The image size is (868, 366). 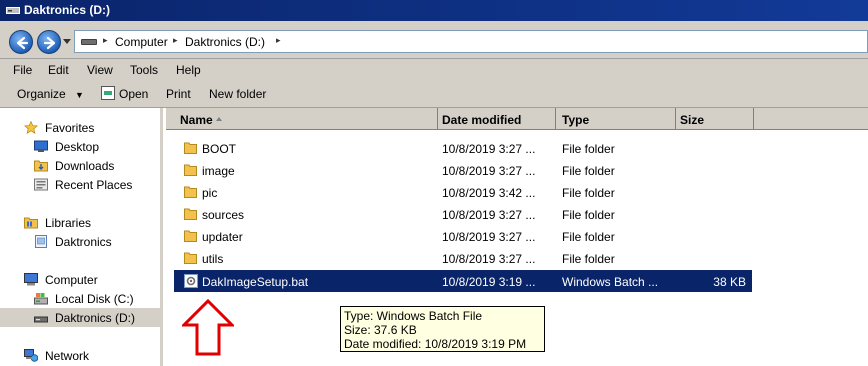 What do you see at coordinates (213, 259) in the screenshot?
I see `file-name: utils` at bounding box center [213, 259].